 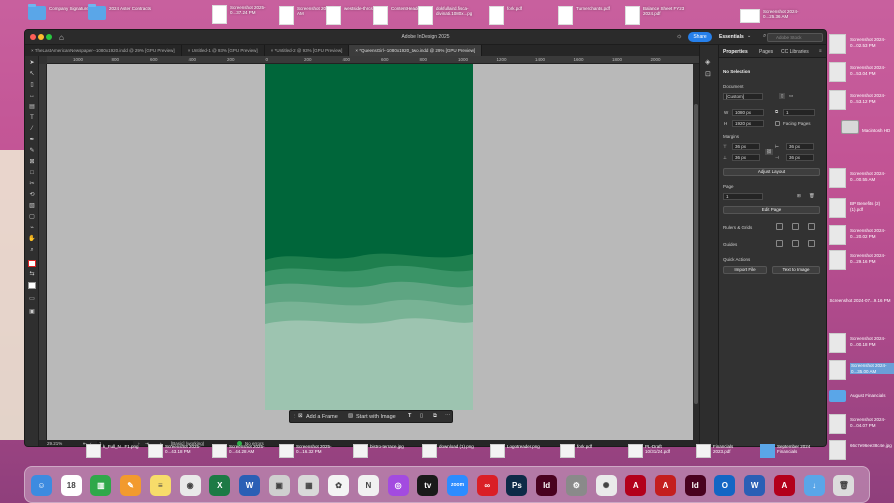 What do you see at coordinates (745, 270) in the screenshot?
I see `import-file-button: Import File` at bounding box center [745, 270].